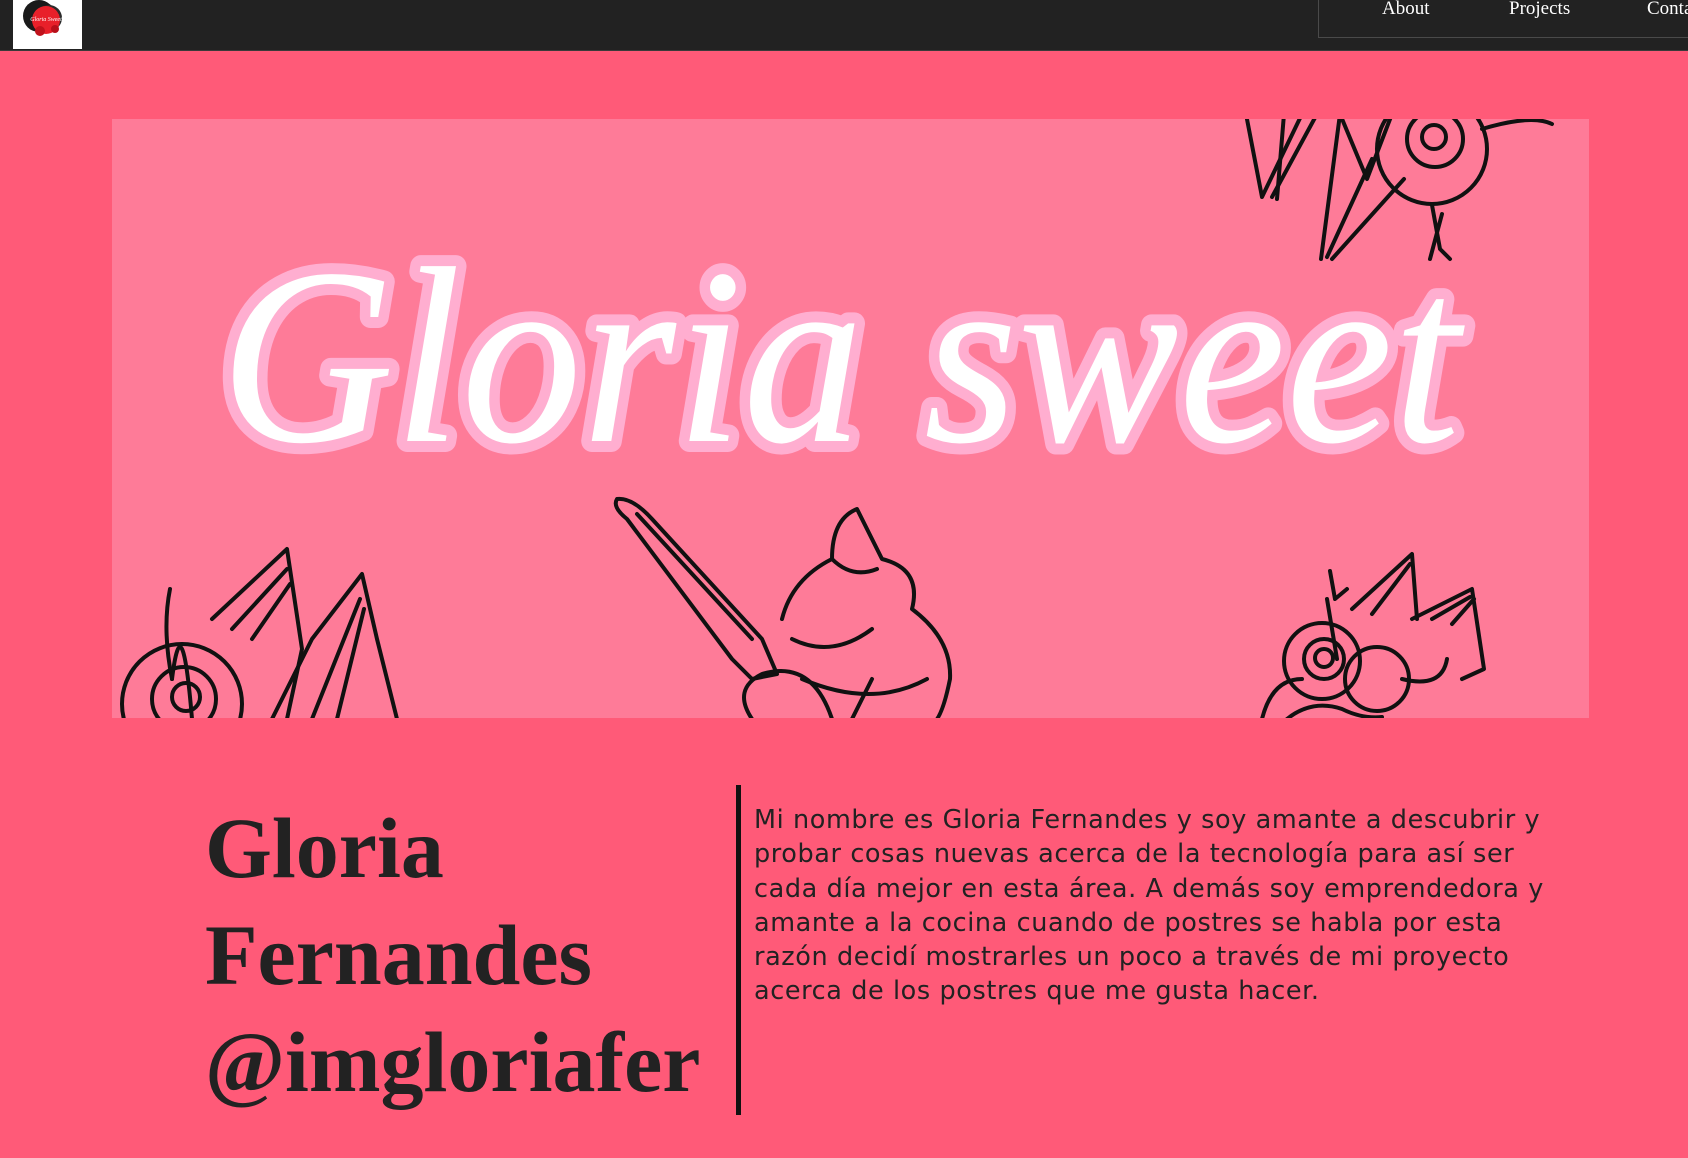  What do you see at coordinates (738, 950) in the screenshot?
I see `vertical-divider` at bounding box center [738, 950].